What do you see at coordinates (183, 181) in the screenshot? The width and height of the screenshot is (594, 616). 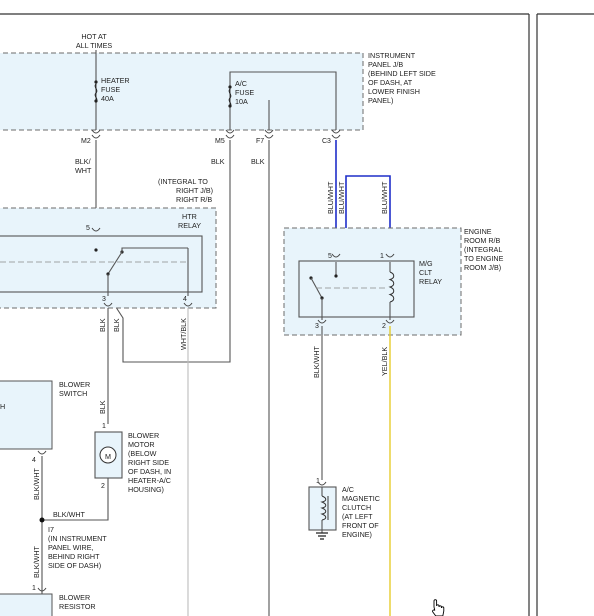 I see `svg-text: (INTEGRAL TO` at bounding box center [183, 181].